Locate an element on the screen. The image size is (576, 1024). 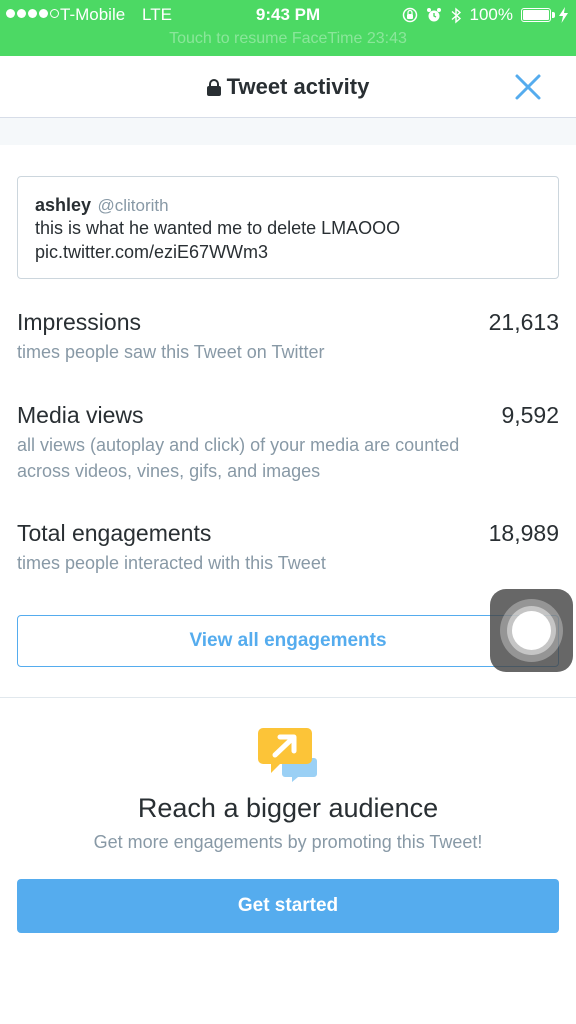
bluetooth-icon is located at coordinates (456, 15).